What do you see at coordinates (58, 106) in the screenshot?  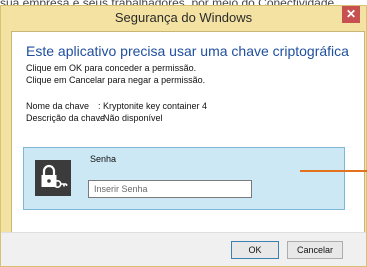 I see `key-name-label: Nome da chave` at bounding box center [58, 106].